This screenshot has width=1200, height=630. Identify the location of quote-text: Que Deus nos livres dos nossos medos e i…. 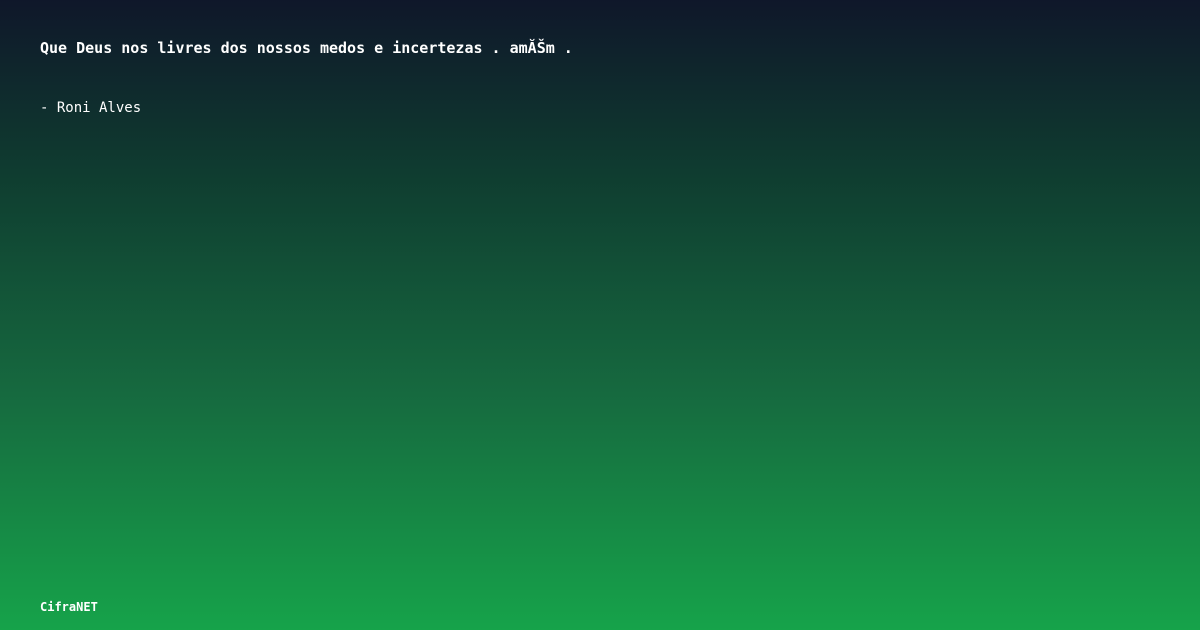
(306, 48).